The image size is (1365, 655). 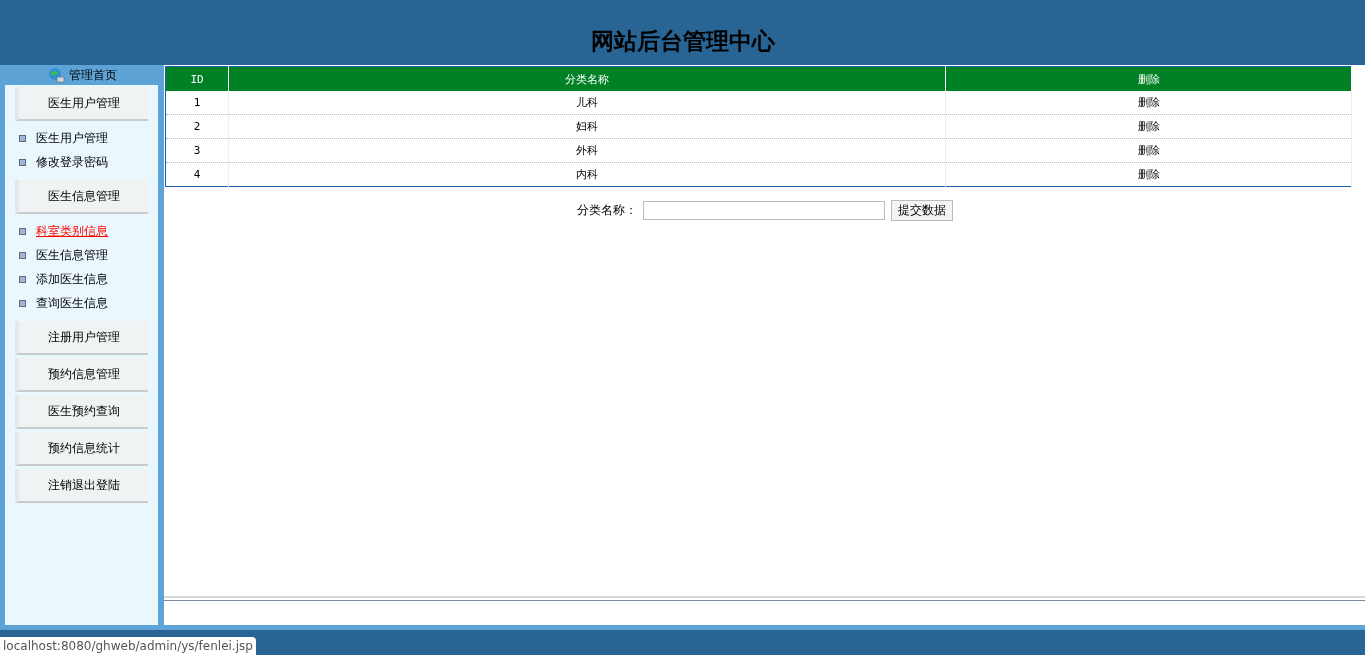 I want to click on input-field, so click(x=763, y=210).